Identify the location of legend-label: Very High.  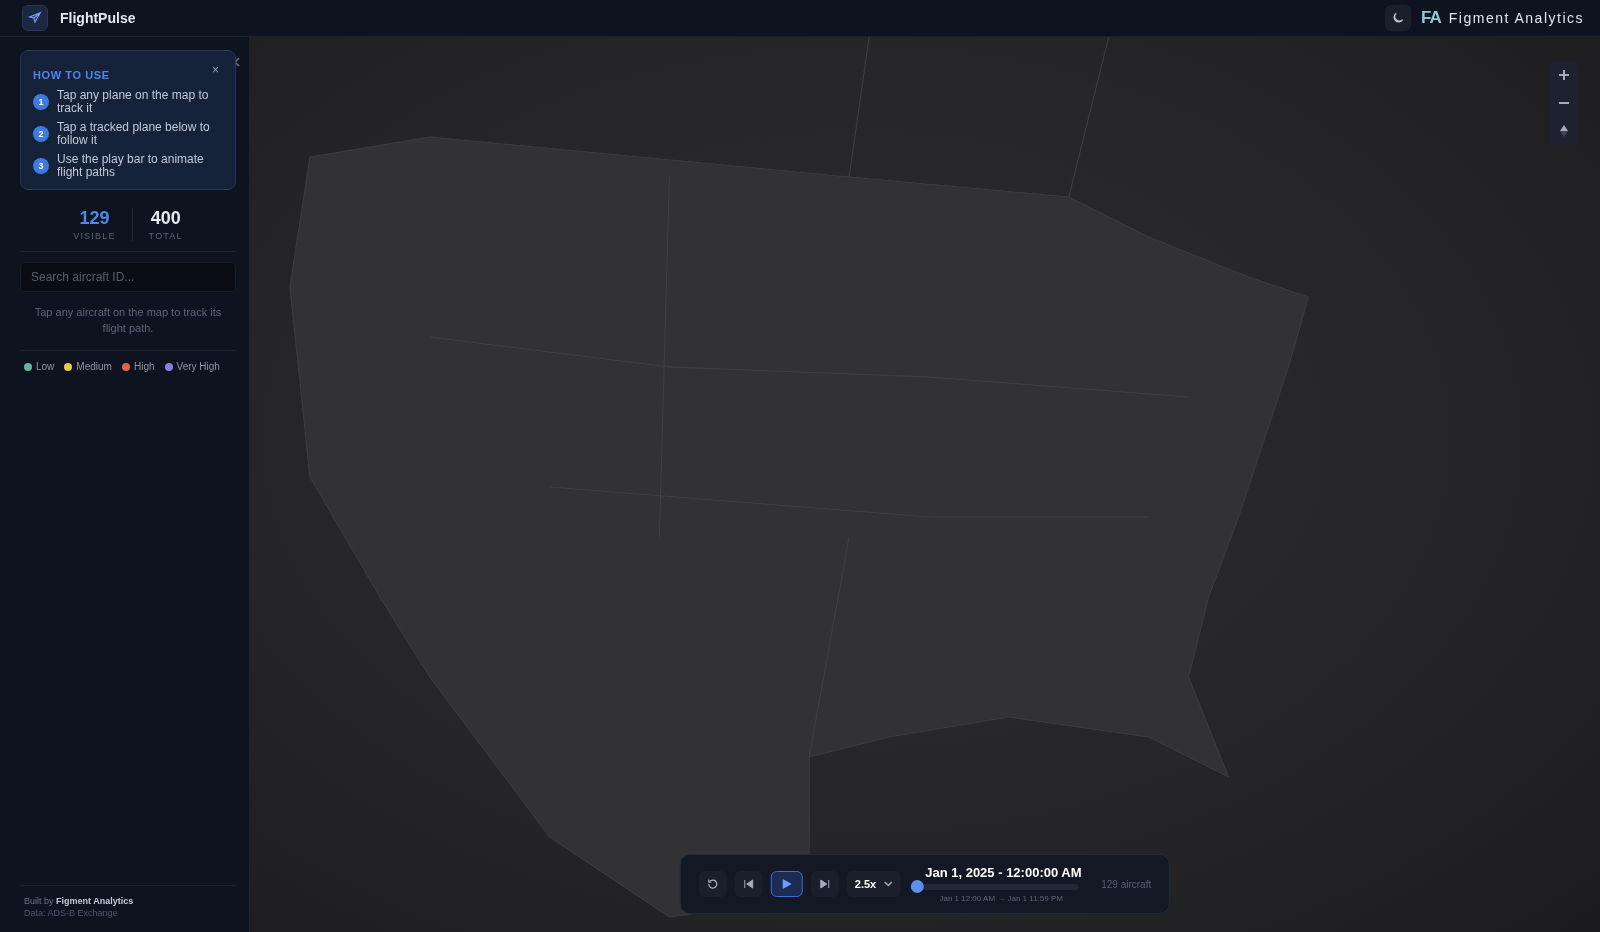
(198, 366).